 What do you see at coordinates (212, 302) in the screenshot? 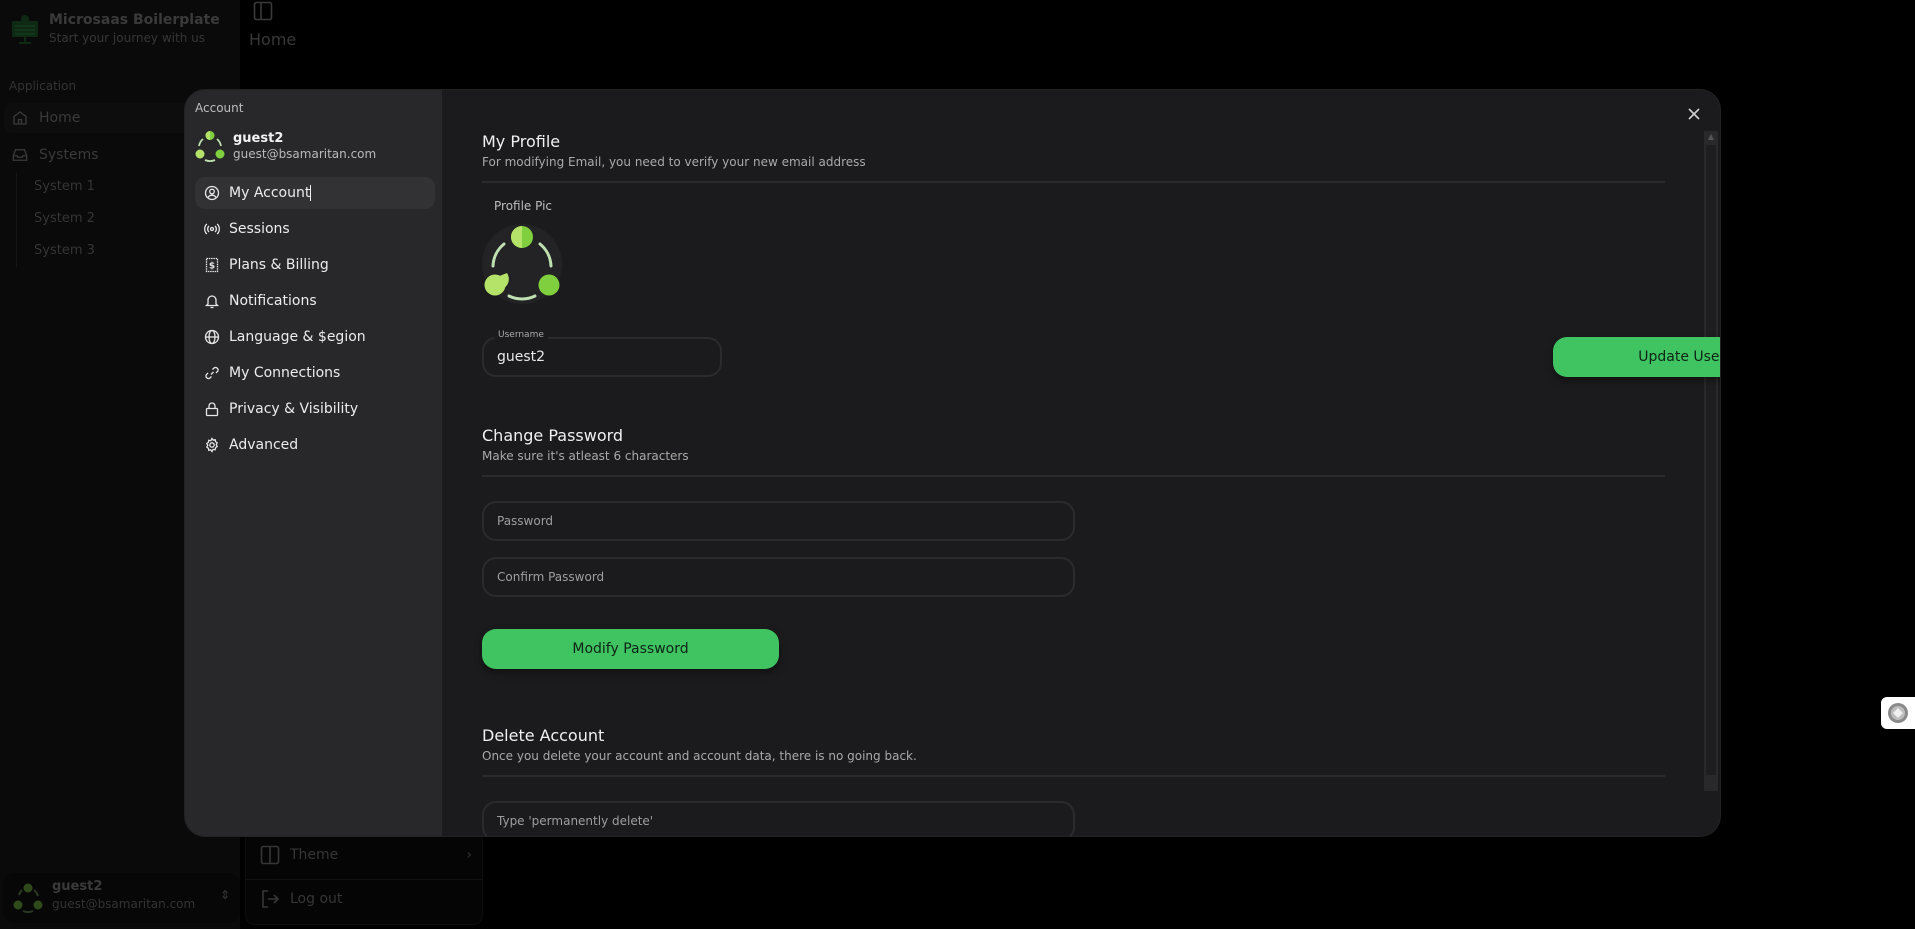
I see `bell-icon` at bounding box center [212, 302].